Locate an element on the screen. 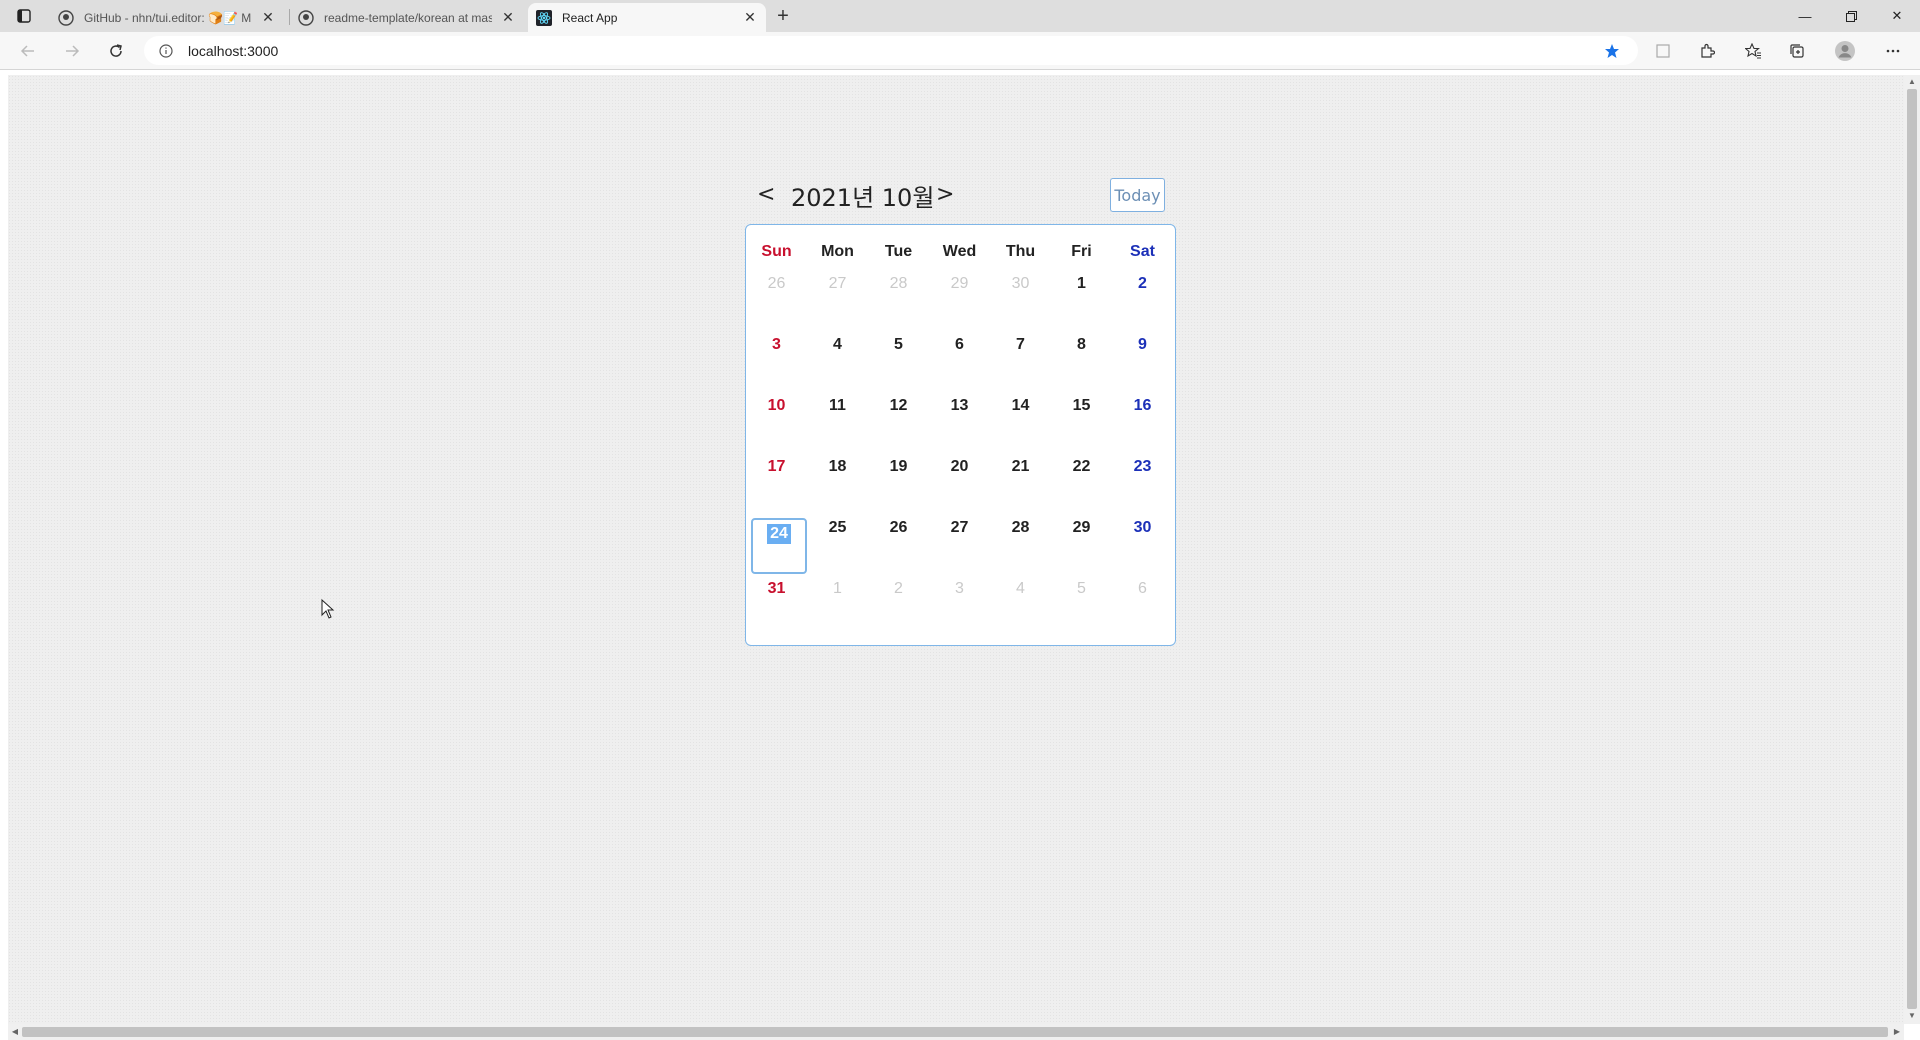  day-cell: 9 is located at coordinates (1142, 363).